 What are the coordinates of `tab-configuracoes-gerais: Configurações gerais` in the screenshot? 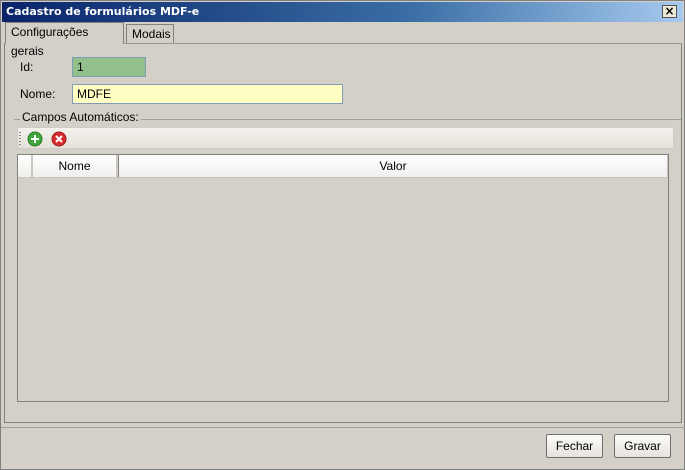 It's located at (64, 40).